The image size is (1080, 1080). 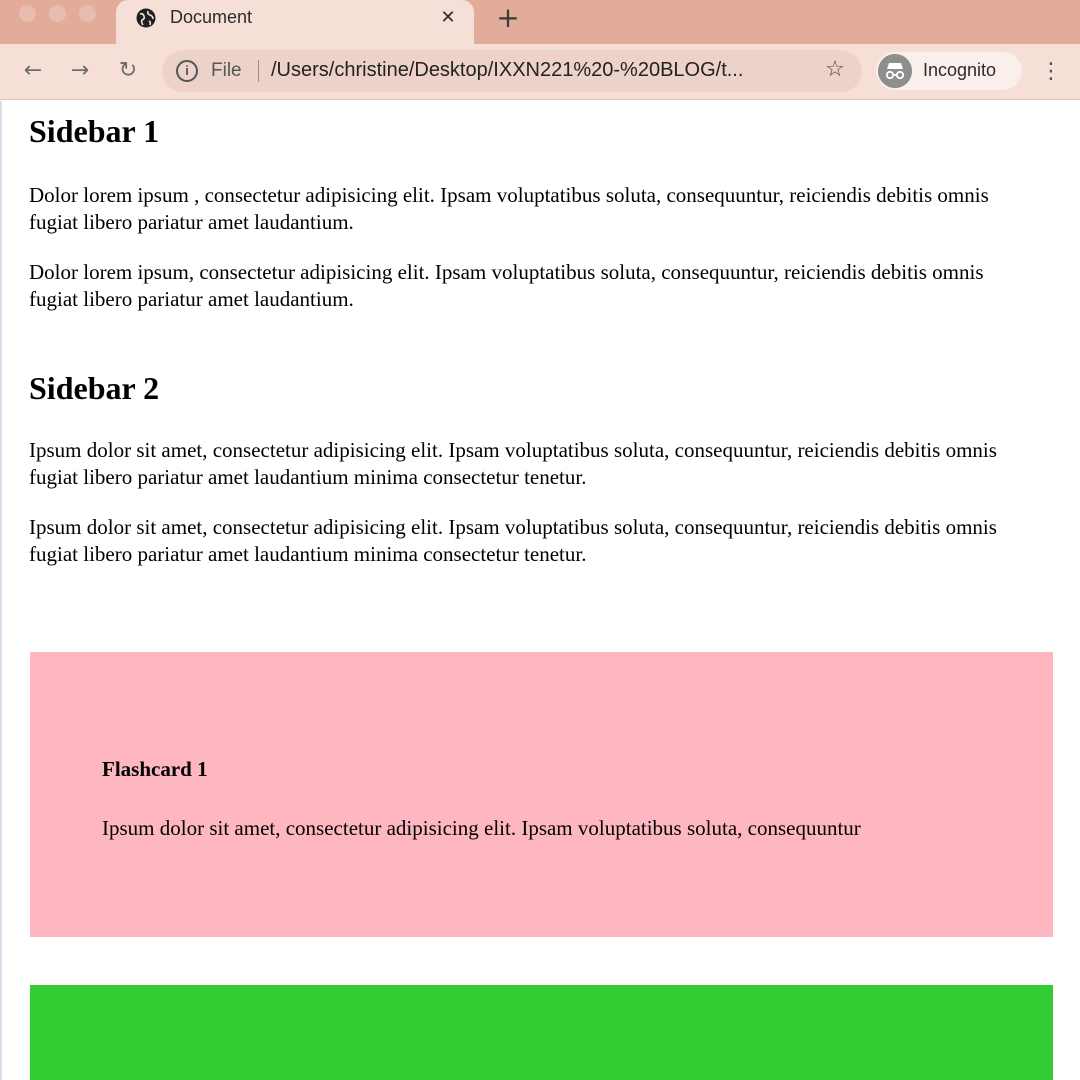 What do you see at coordinates (94, 131) in the screenshot?
I see `sidebar1-heading: Sidebar 1` at bounding box center [94, 131].